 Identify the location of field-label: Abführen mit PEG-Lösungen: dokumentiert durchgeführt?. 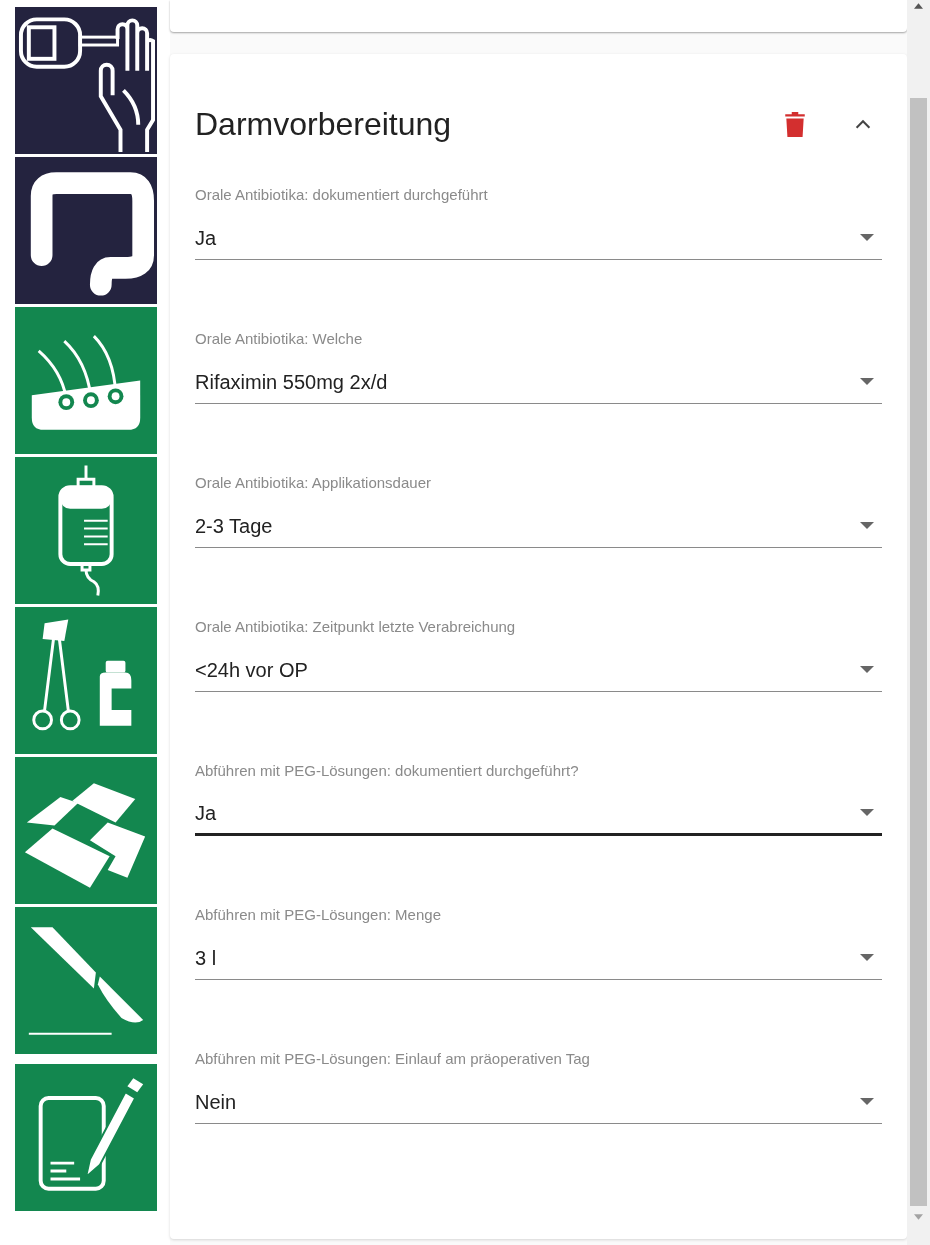
(387, 771).